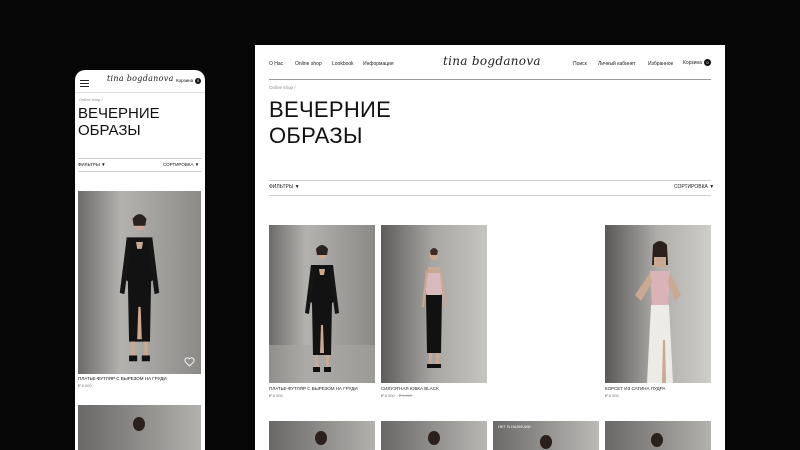  What do you see at coordinates (405, 395) in the screenshot?
I see `price-old: ₽ 8 000` at bounding box center [405, 395].